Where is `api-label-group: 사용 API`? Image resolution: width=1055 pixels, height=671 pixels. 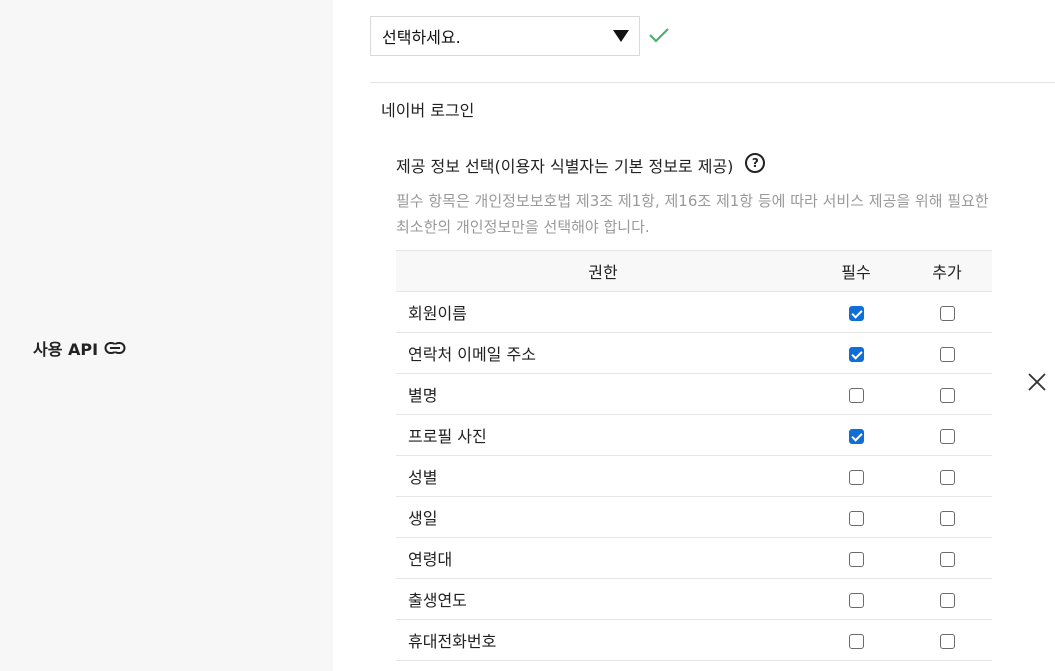 api-label-group: 사용 API is located at coordinates (80, 348).